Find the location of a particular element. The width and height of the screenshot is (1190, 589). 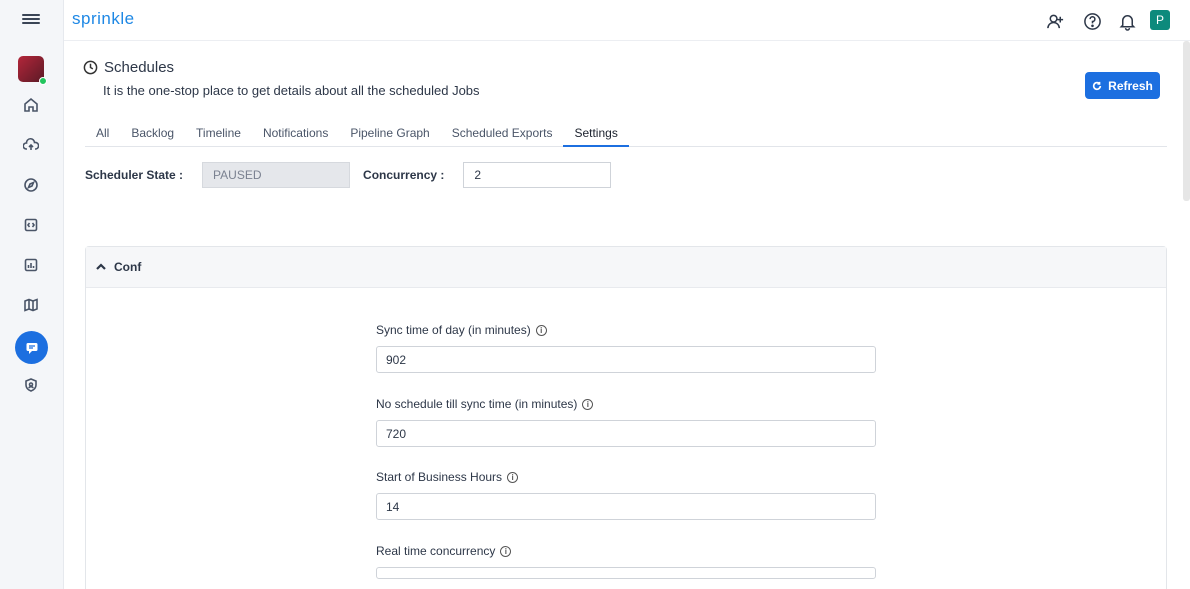

sync-time-input: 902 is located at coordinates (626, 359).